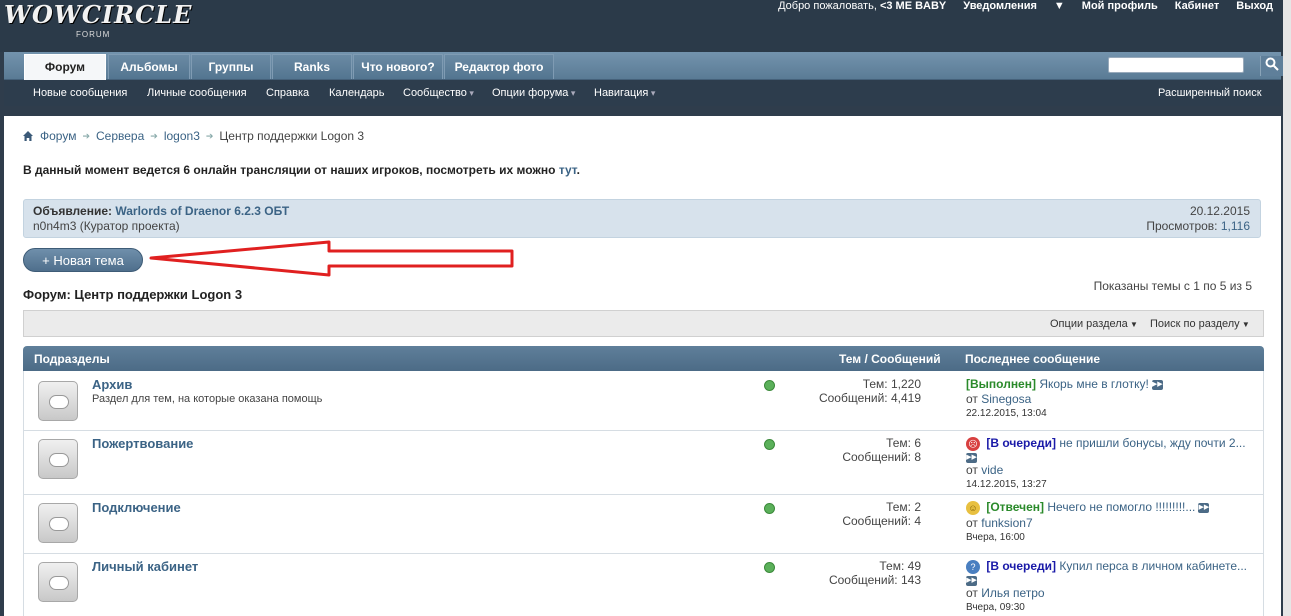  I want to click on last-post-author: от funksion7, so click(999, 523).